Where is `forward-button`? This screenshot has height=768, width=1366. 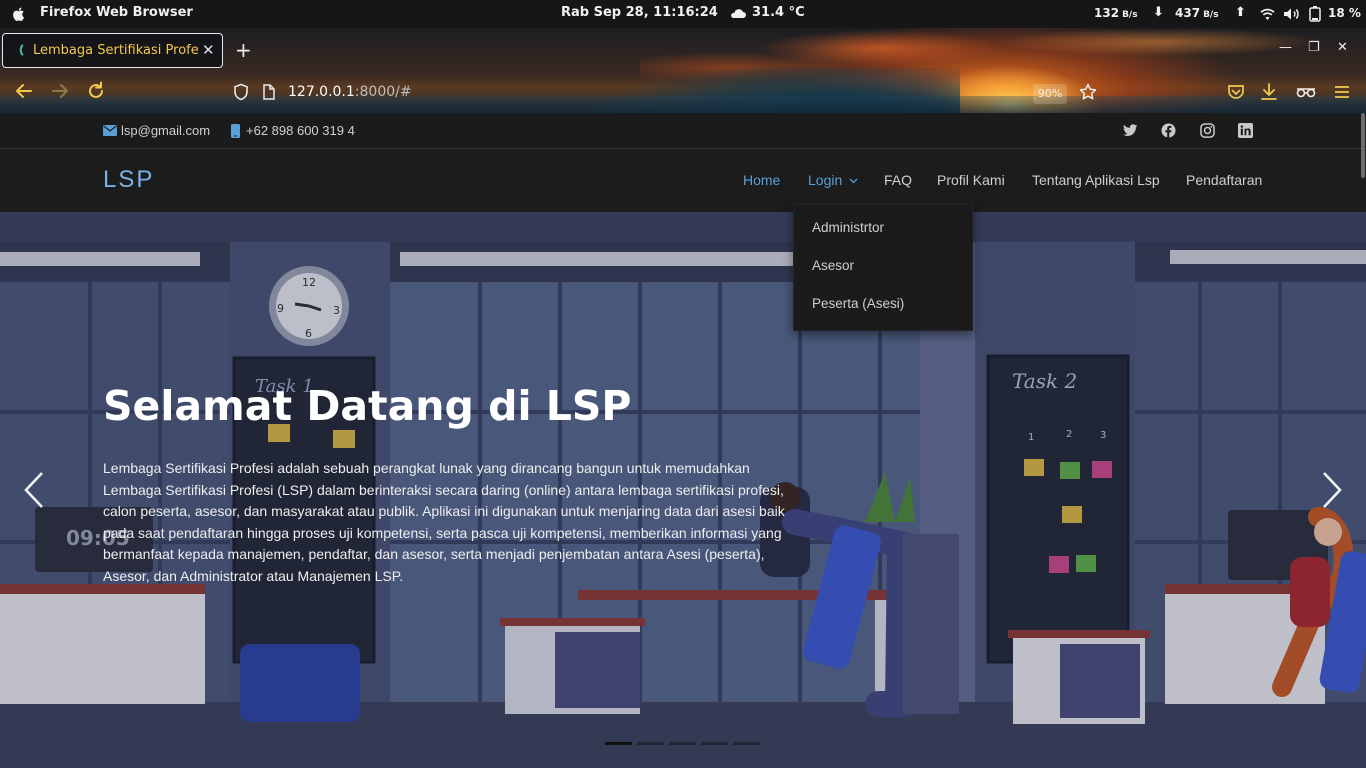 forward-button is located at coordinates (60, 91).